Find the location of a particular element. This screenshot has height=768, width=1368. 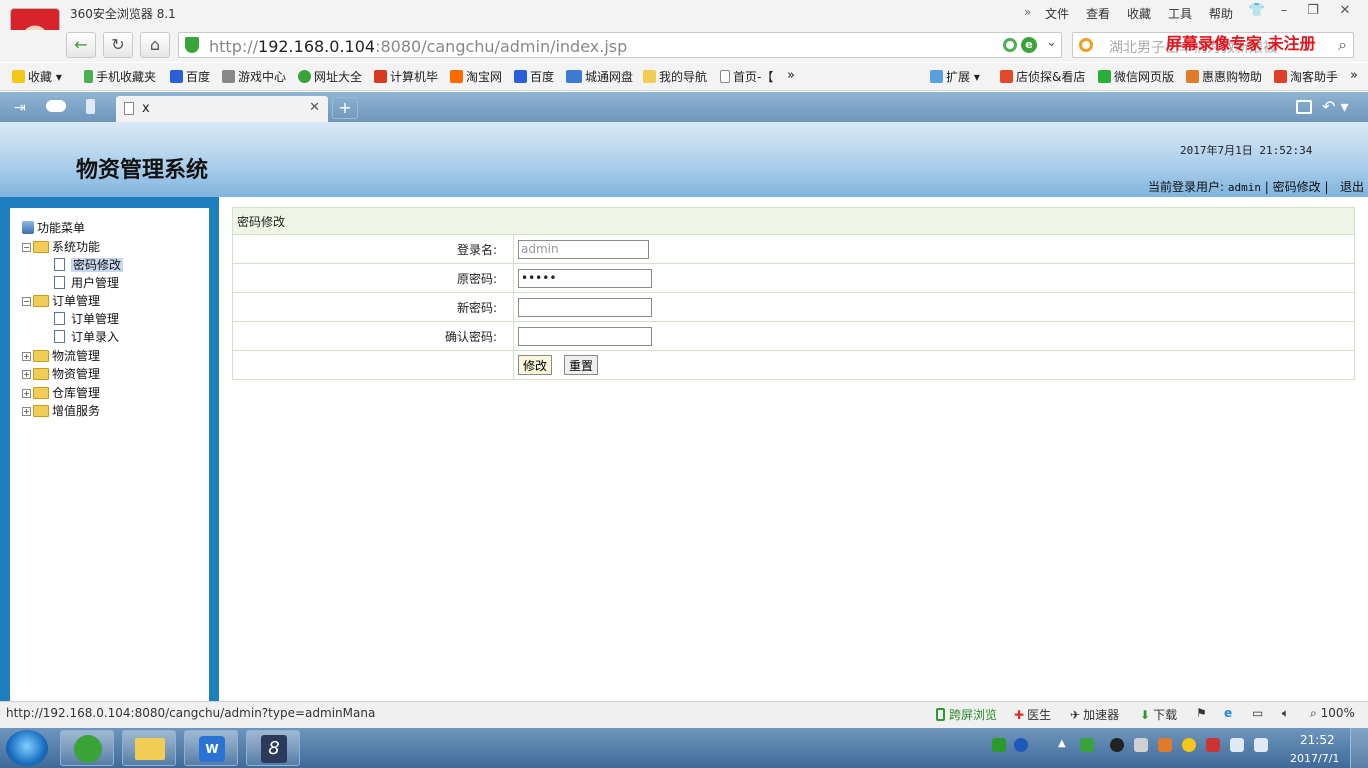

taskbar-360-browser is located at coordinates (87, 748).